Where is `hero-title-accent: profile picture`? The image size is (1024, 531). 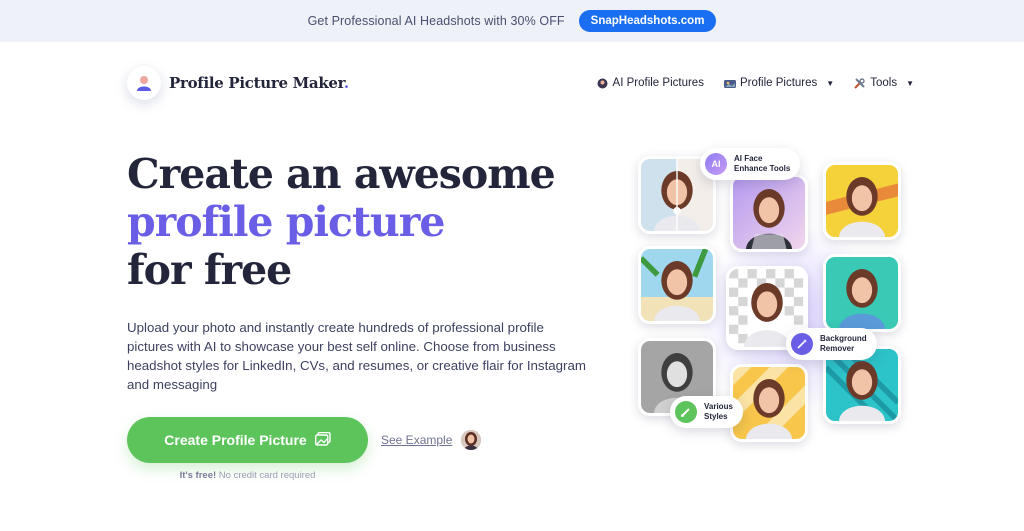
hero-title-accent: profile picture is located at coordinates (286, 222).